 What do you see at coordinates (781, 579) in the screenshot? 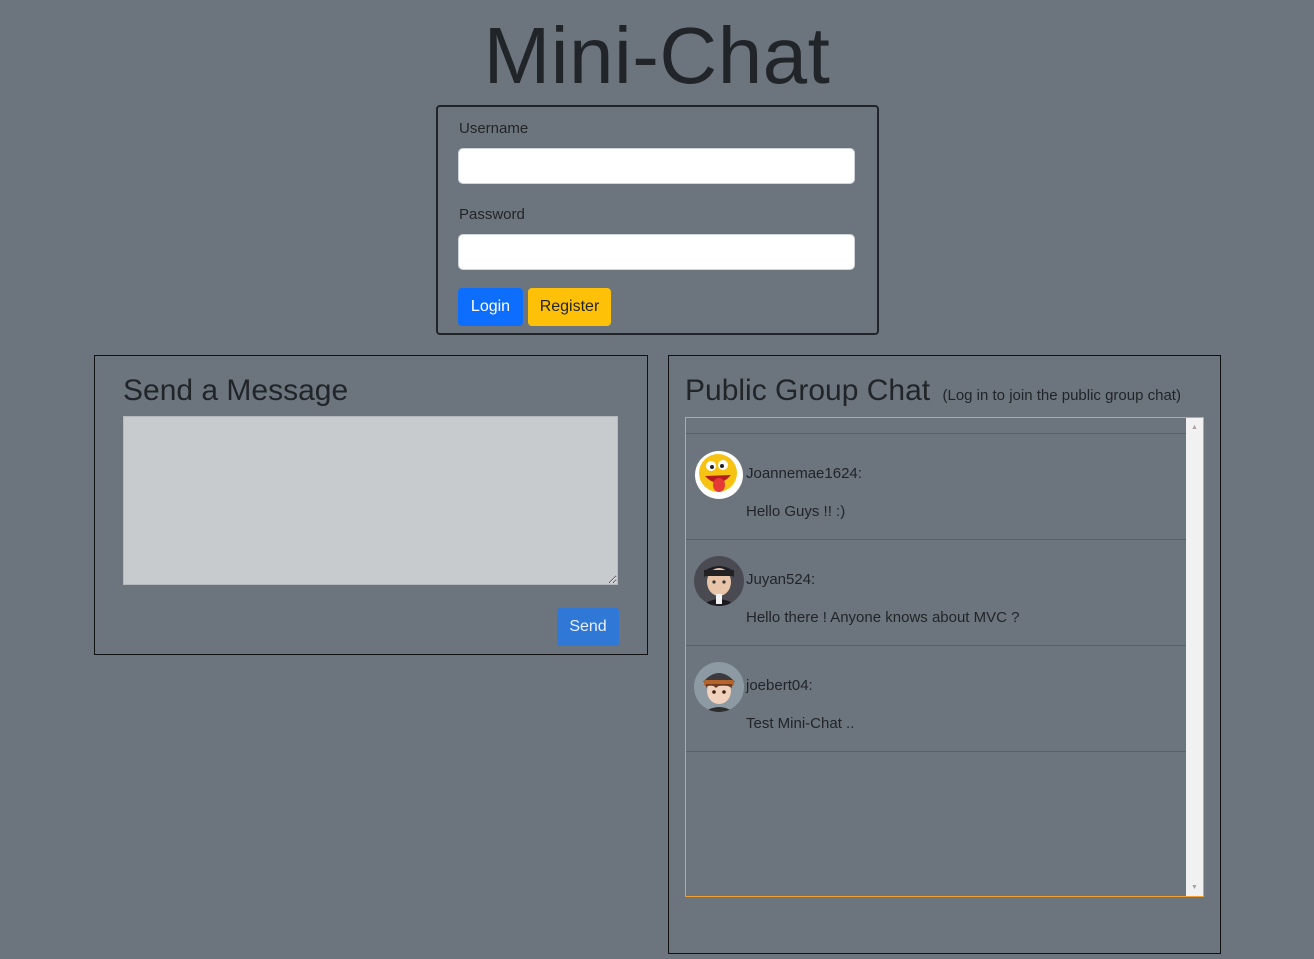
I see `message-username: Juyan524:` at bounding box center [781, 579].